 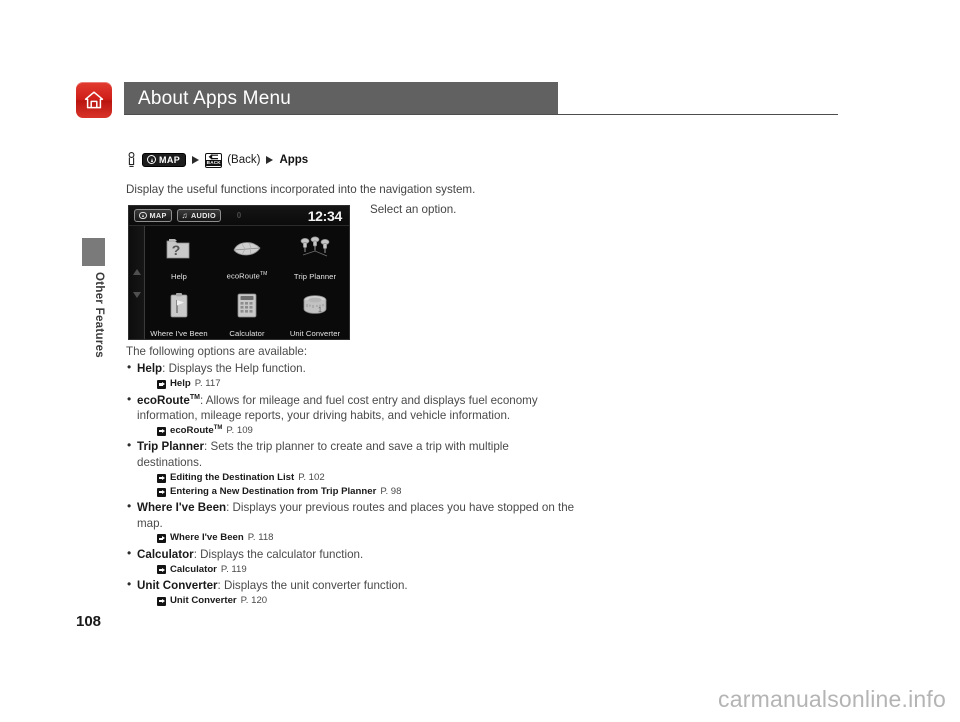 What do you see at coordinates (93, 252) in the screenshot?
I see `chapter-tab-marker` at bounding box center [93, 252].